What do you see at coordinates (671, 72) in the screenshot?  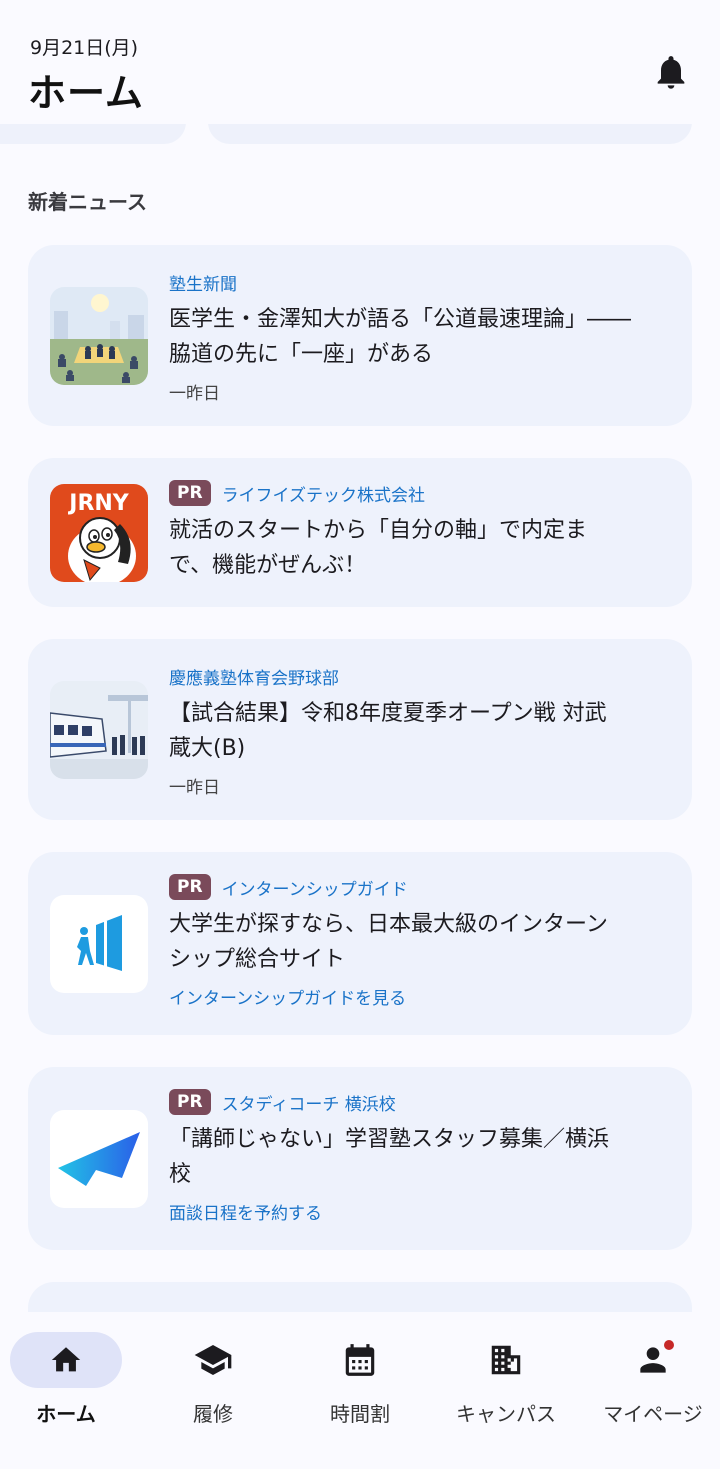 I see `bell-icon` at bounding box center [671, 72].